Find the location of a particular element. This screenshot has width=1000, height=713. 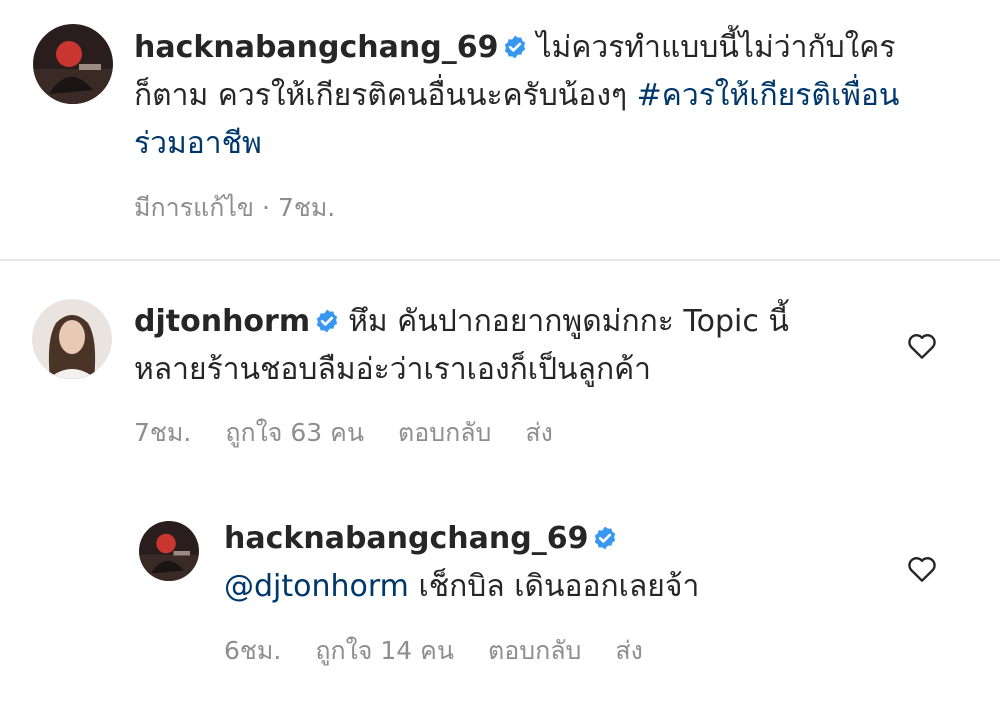

caption-meta: มีการแก้ไข · 7ชม. is located at coordinates (251, 208).